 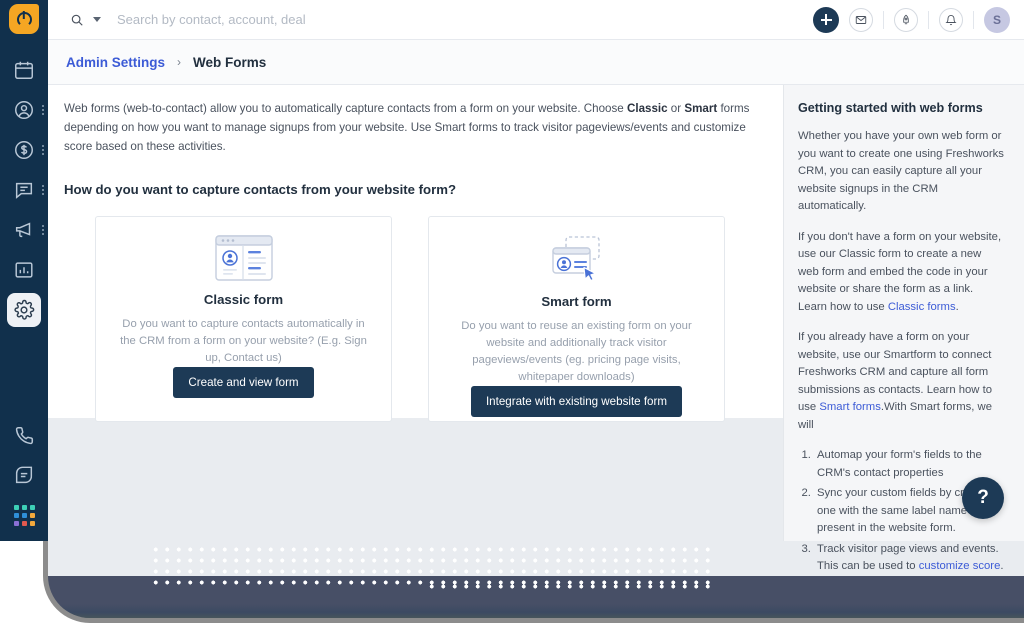 I want to click on note-leaf-icon, so click(x=24, y=475).